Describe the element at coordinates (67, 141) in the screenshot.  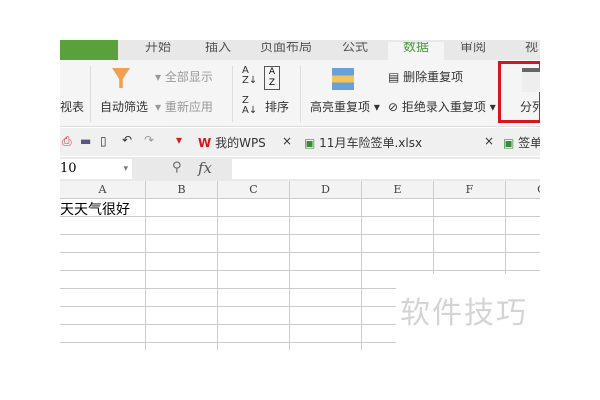
I see `pdf-icon: ⎙` at that location.